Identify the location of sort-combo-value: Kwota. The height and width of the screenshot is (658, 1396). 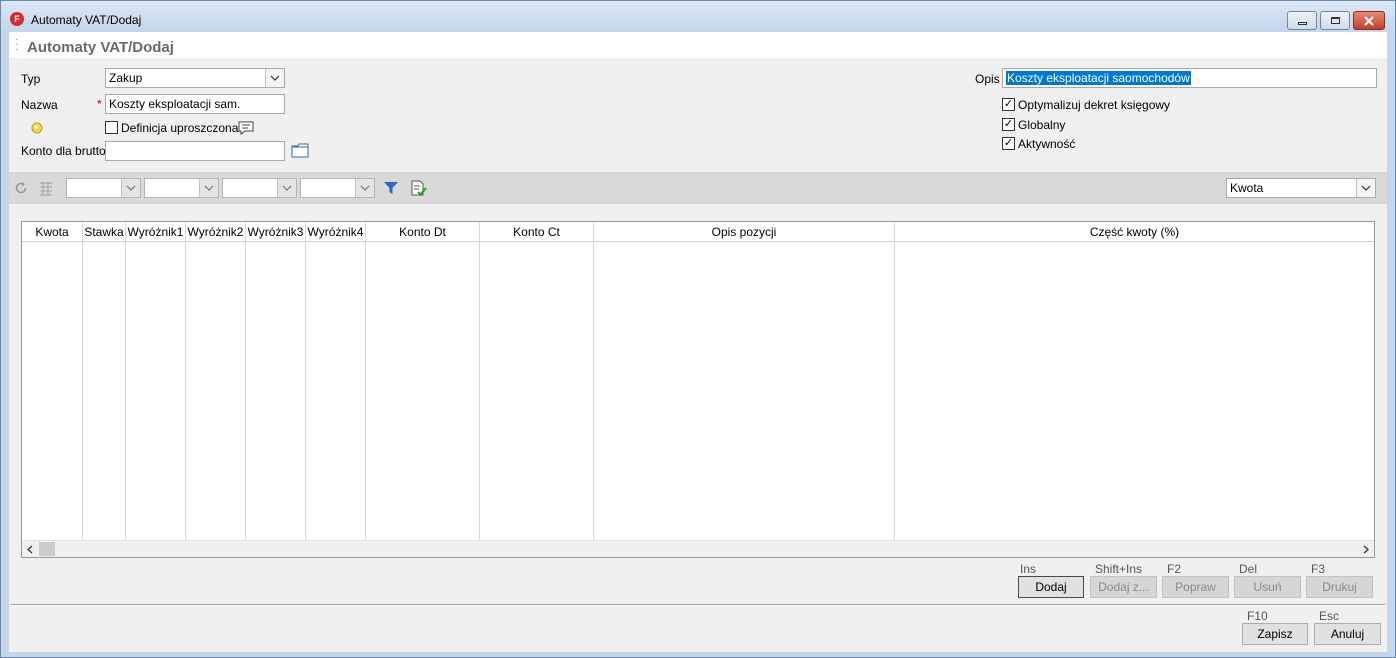
(1247, 188).